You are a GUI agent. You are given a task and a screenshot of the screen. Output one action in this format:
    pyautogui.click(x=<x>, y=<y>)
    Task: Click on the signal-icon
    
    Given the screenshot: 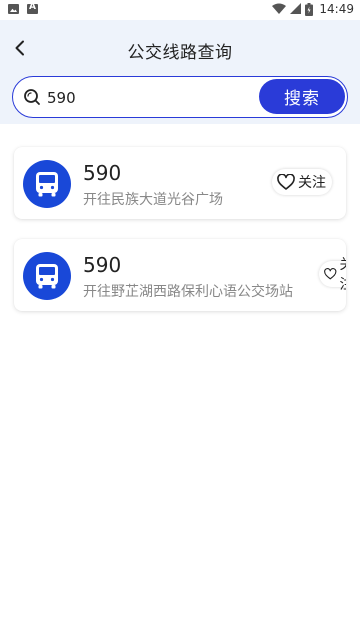 What is the action you would take?
    pyautogui.click(x=296, y=8)
    